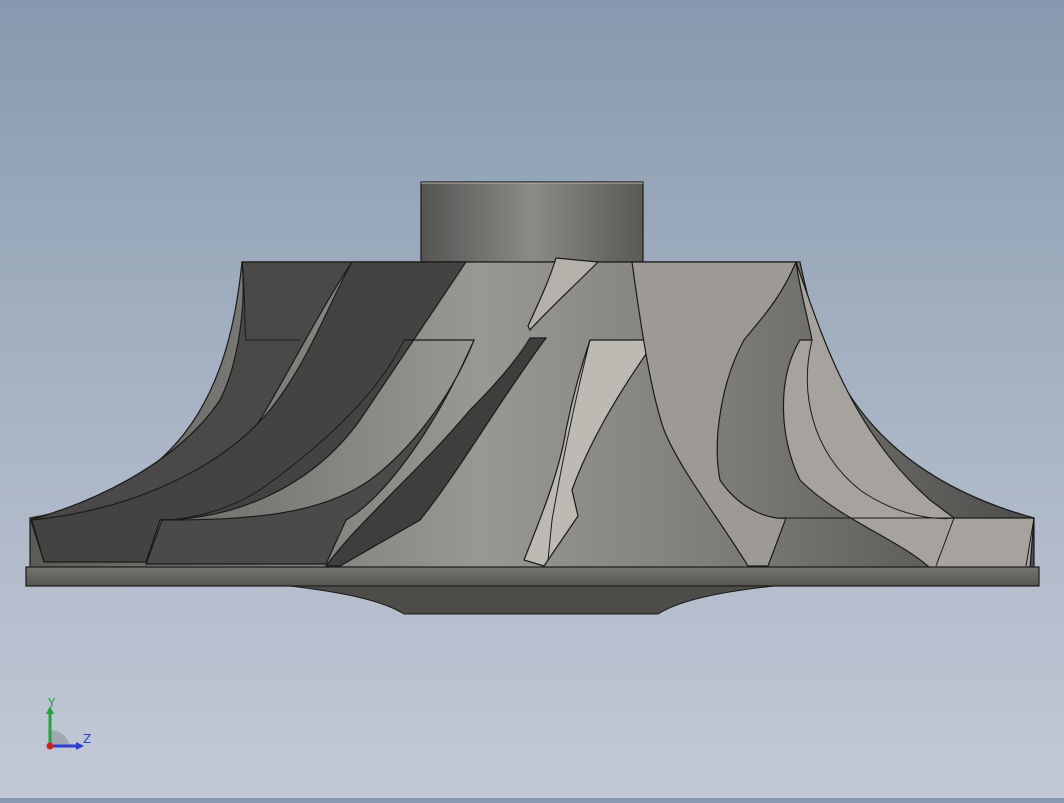 This screenshot has width=1064, height=803. I want to click on impeller-shaft, so click(532, 222).